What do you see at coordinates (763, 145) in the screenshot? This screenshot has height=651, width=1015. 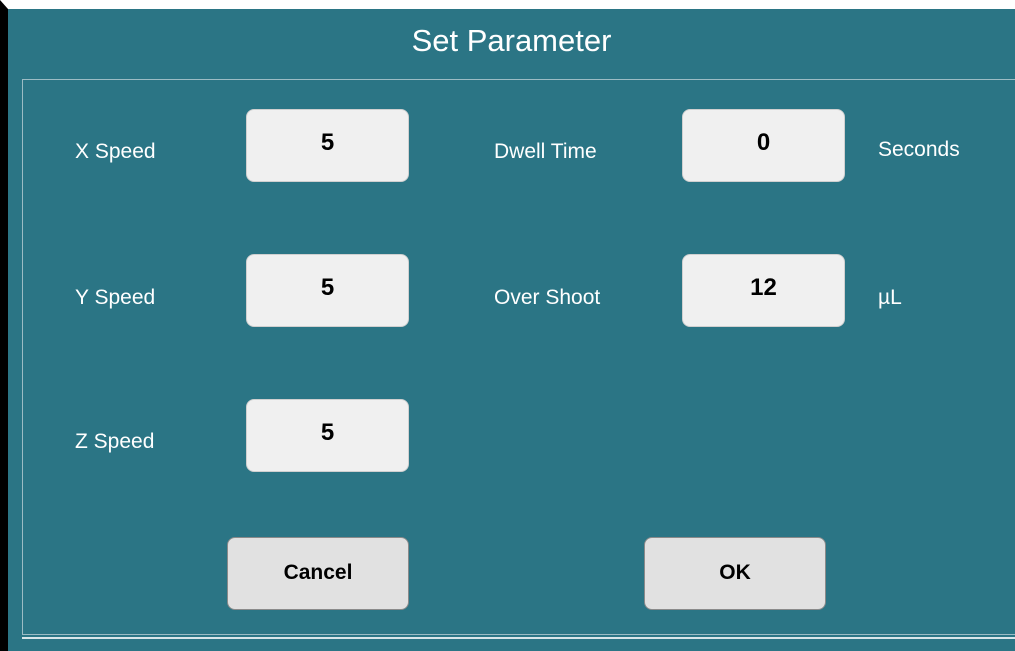 I see `dwell-time-input: 0` at bounding box center [763, 145].